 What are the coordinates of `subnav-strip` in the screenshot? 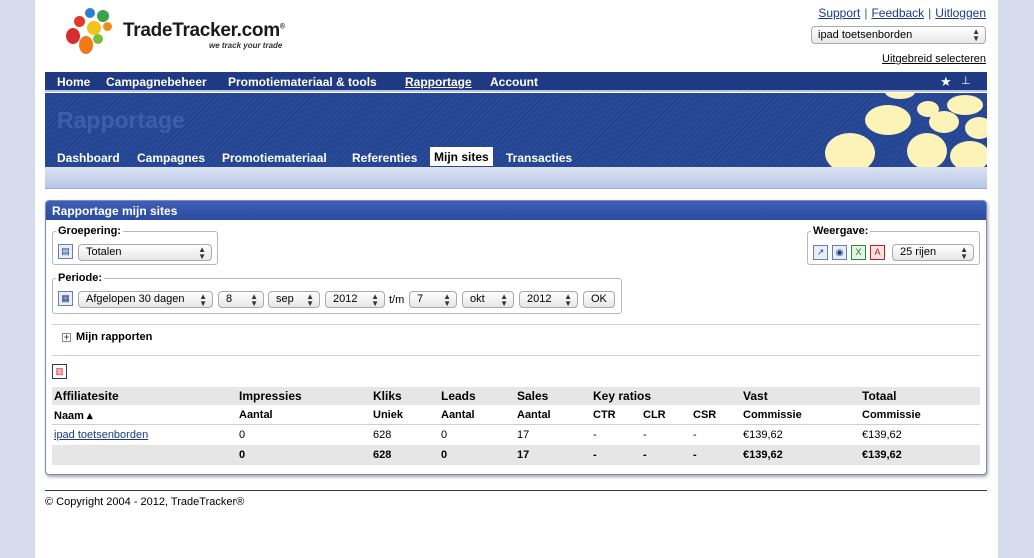 It's located at (516, 178).